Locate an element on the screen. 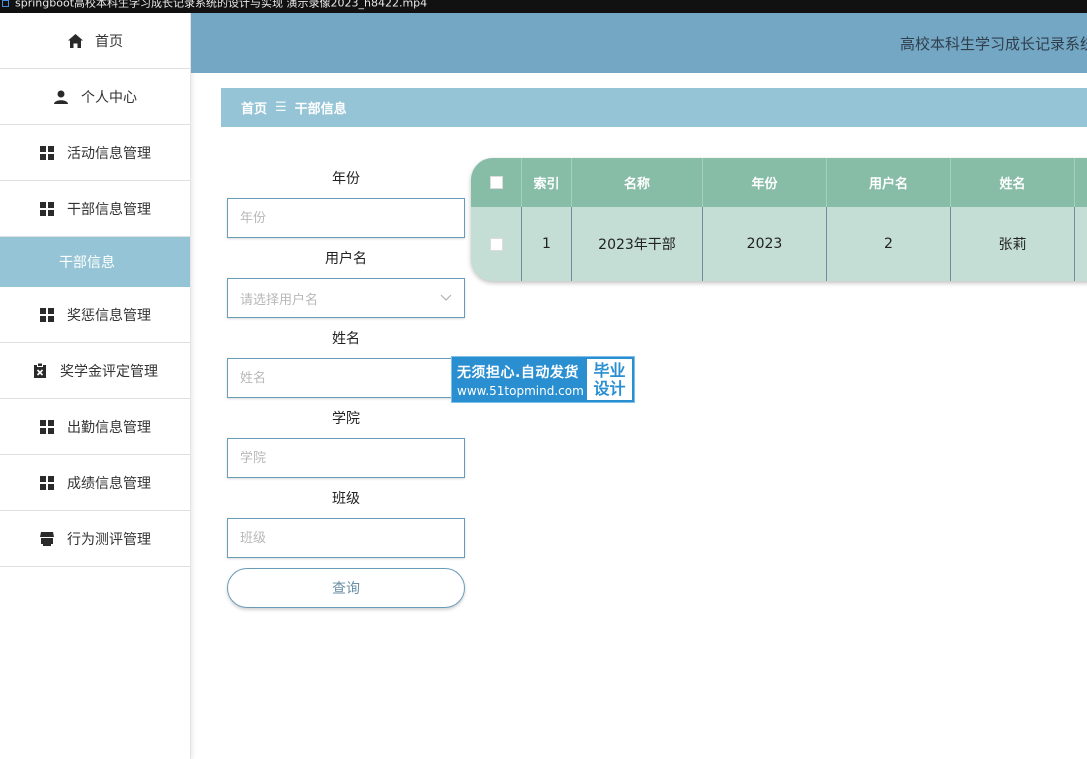 This screenshot has width=1087, height=759. sidebar-item-label: 活动信息管理 is located at coordinates (109, 153).